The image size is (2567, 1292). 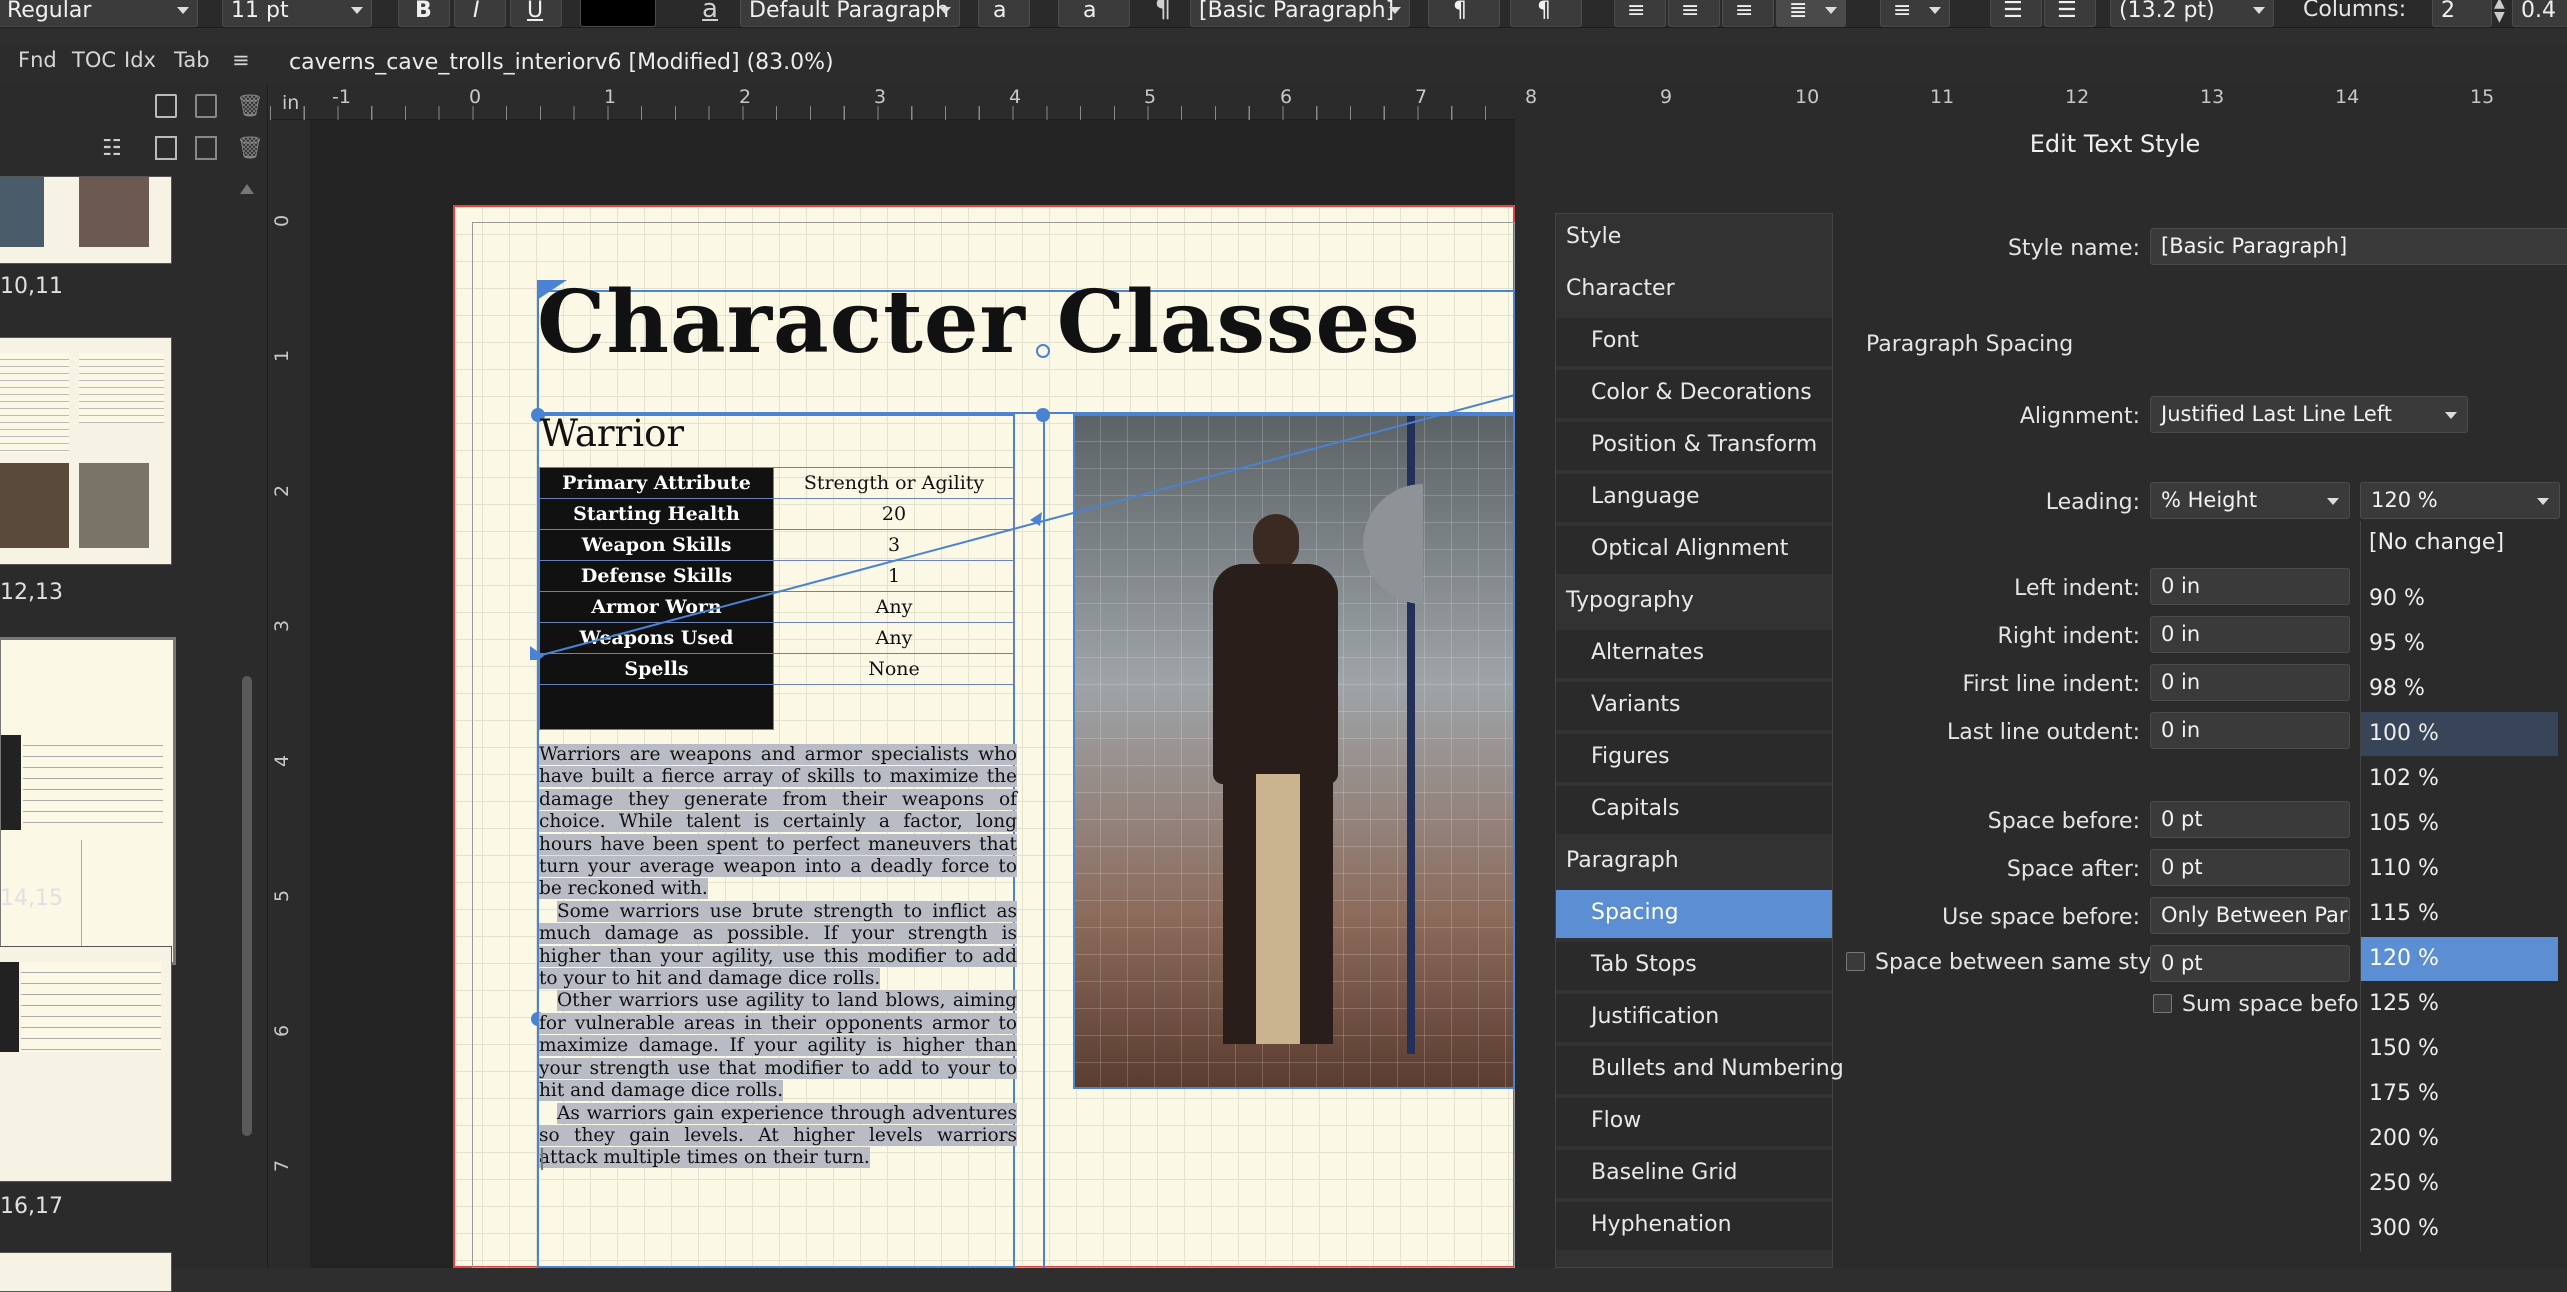 What do you see at coordinates (2250, 500) in the screenshot?
I see `leading-mode-dropdown: % Height` at bounding box center [2250, 500].